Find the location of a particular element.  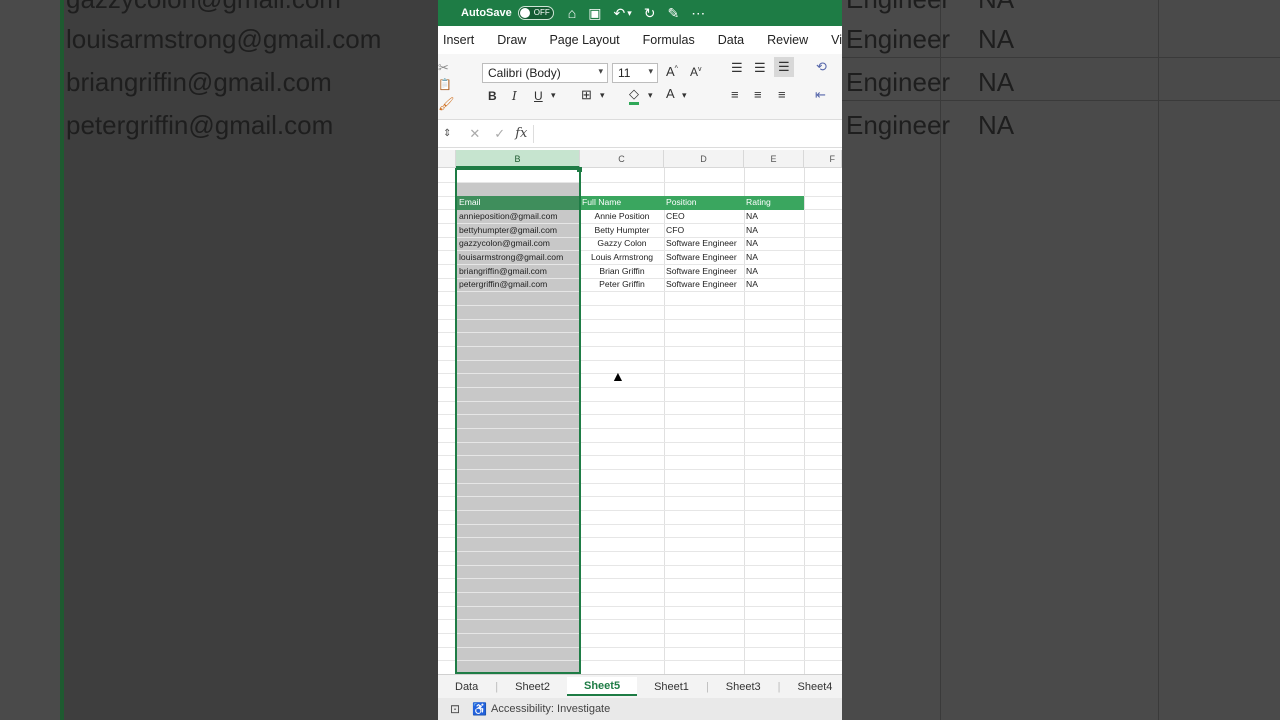

tab-draw: Draw is located at coordinates (511, 40).